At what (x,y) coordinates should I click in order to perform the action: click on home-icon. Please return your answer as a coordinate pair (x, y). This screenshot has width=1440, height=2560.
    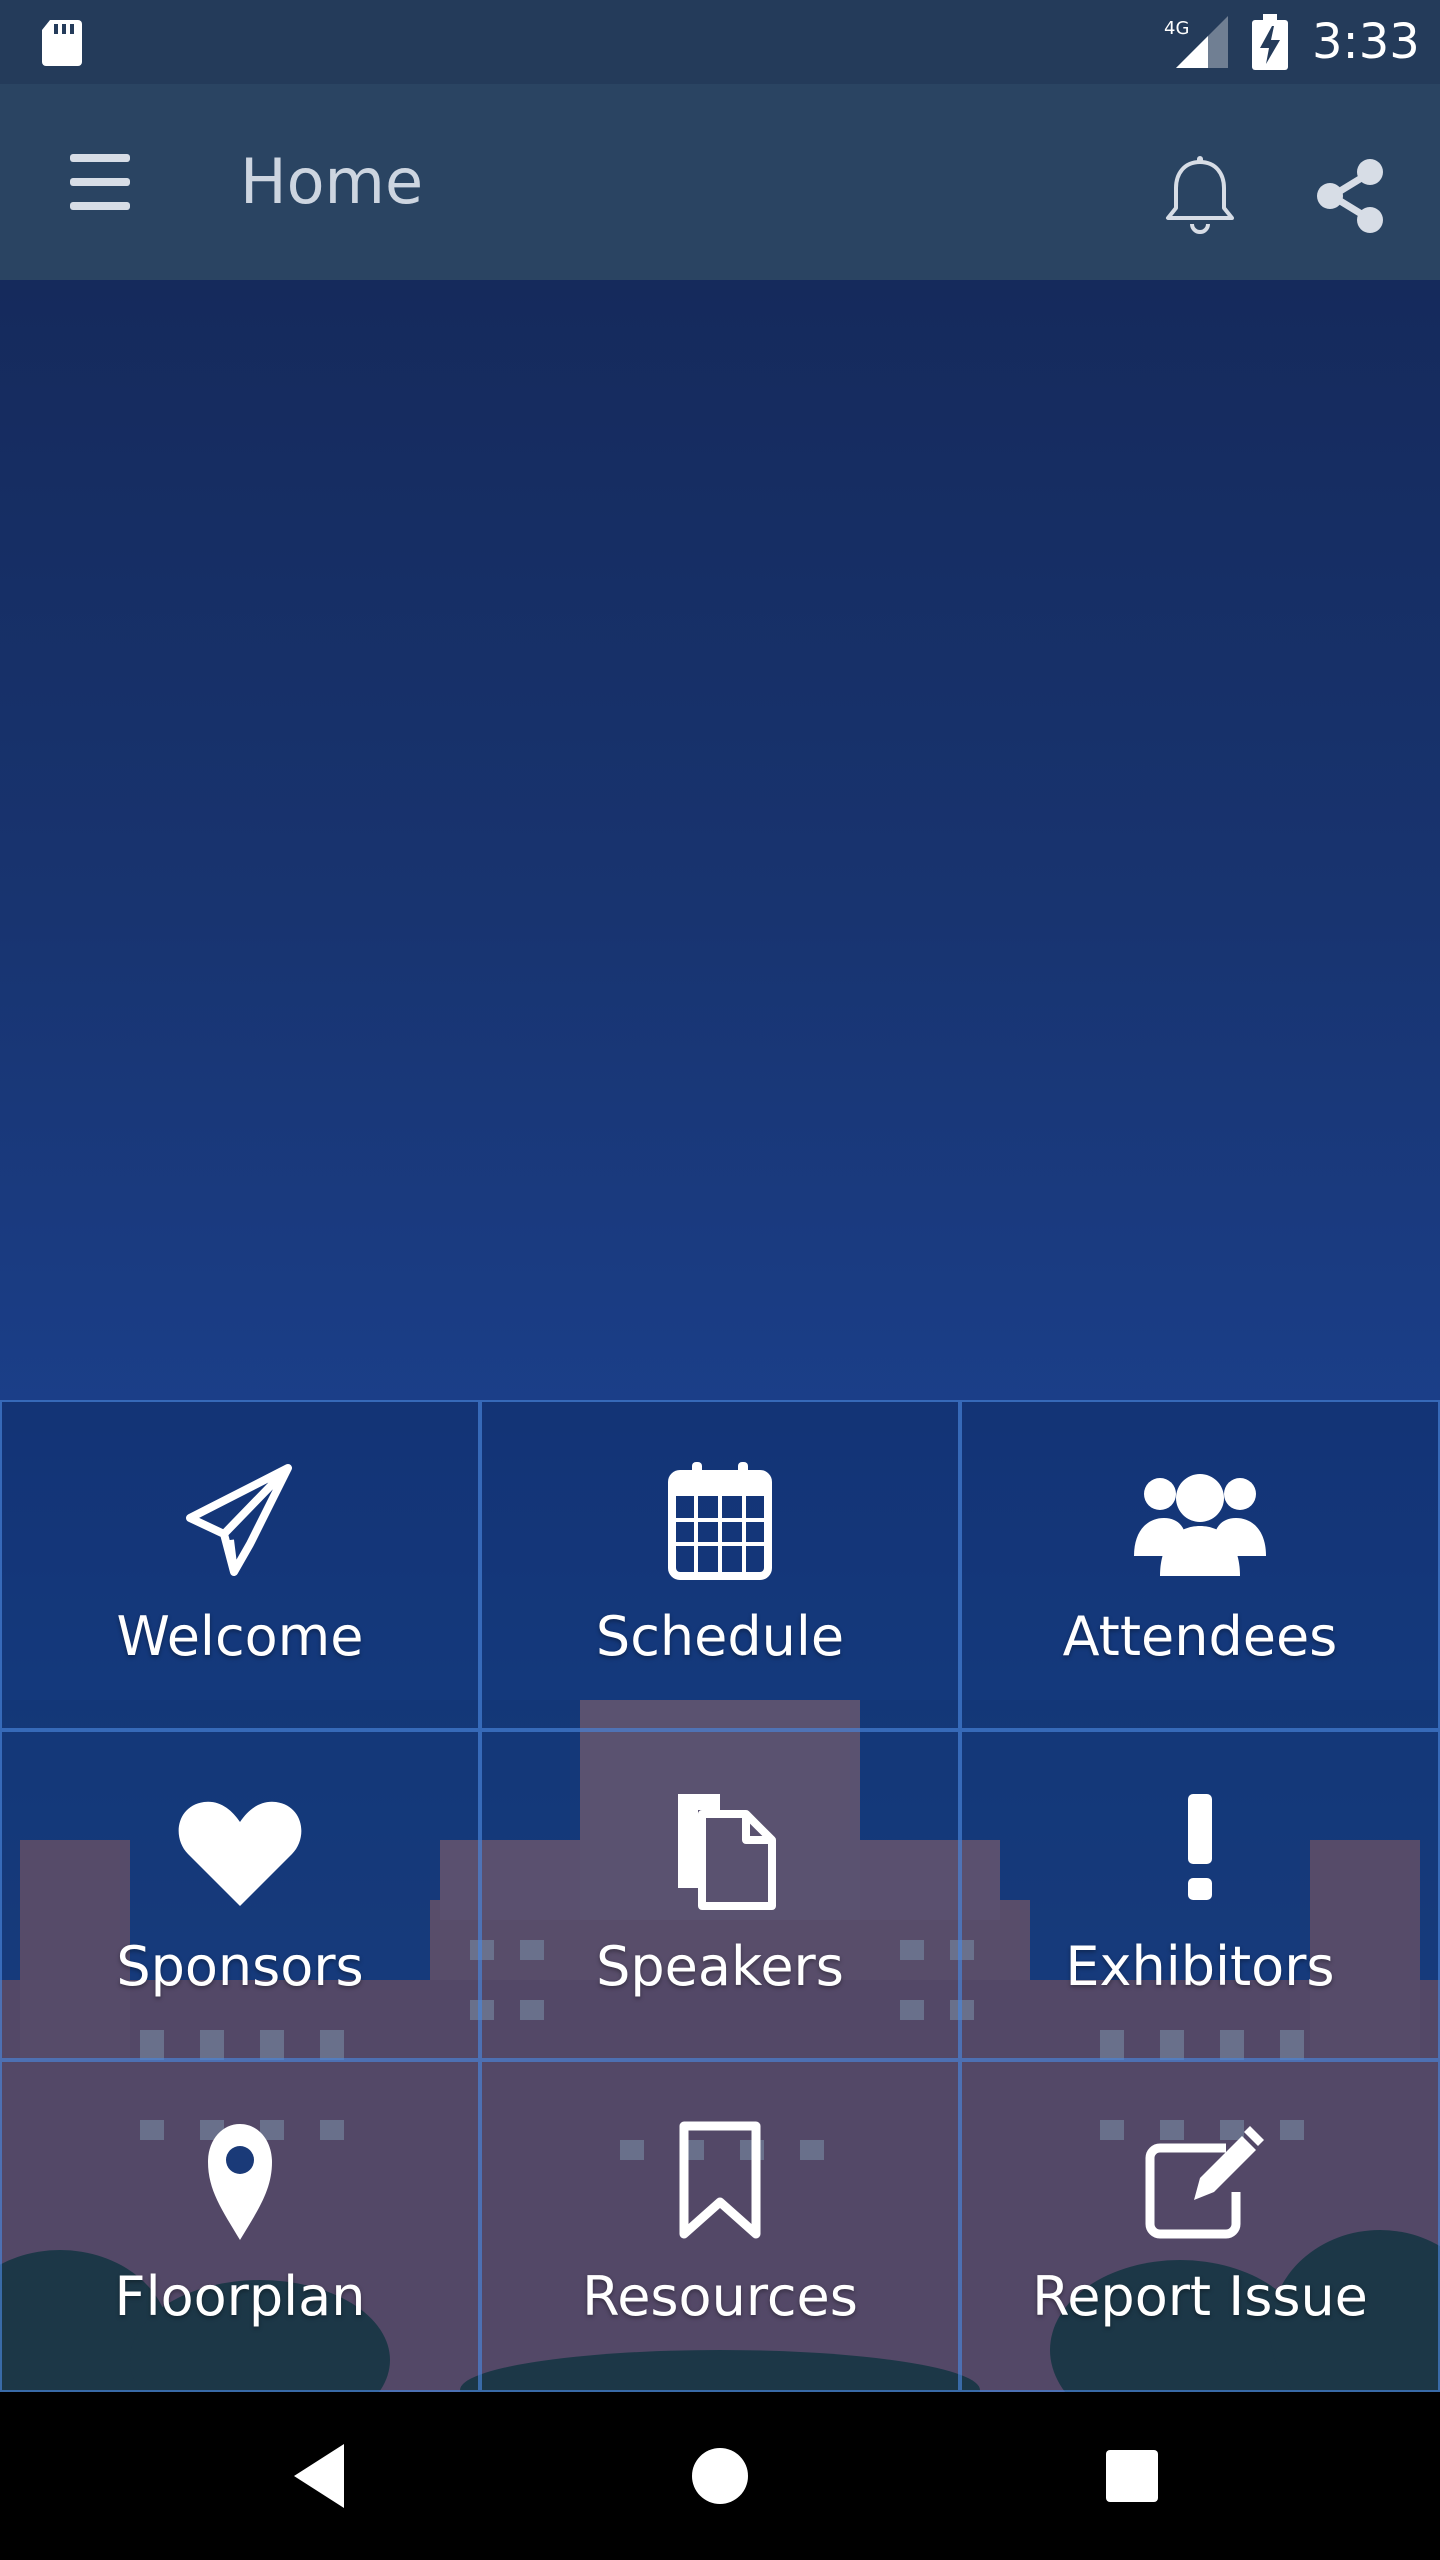
    Looking at the image, I should click on (720, 2476).